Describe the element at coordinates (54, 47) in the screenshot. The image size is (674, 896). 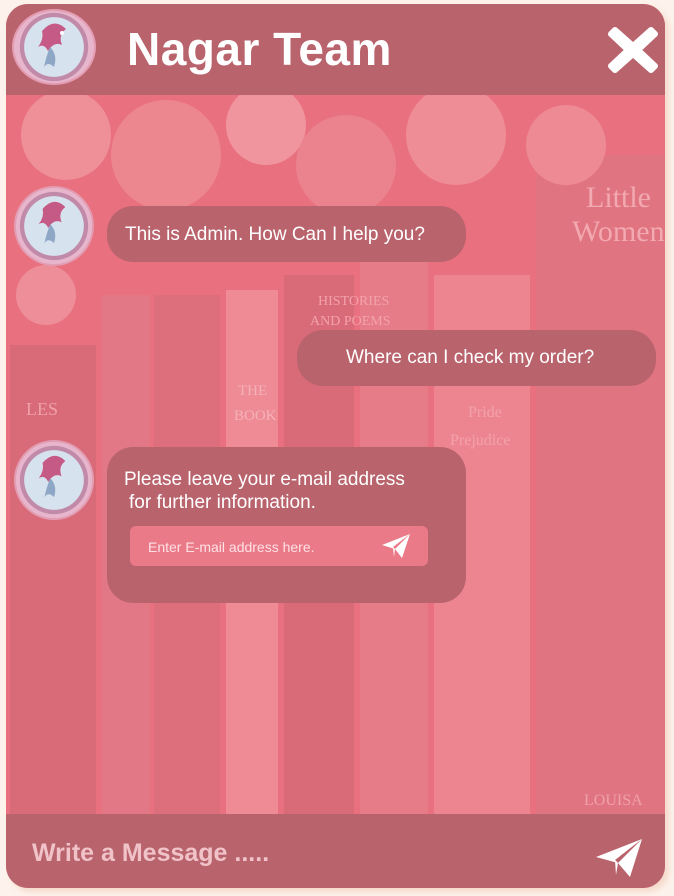
I see `dragon-avatar-icon` at that location.